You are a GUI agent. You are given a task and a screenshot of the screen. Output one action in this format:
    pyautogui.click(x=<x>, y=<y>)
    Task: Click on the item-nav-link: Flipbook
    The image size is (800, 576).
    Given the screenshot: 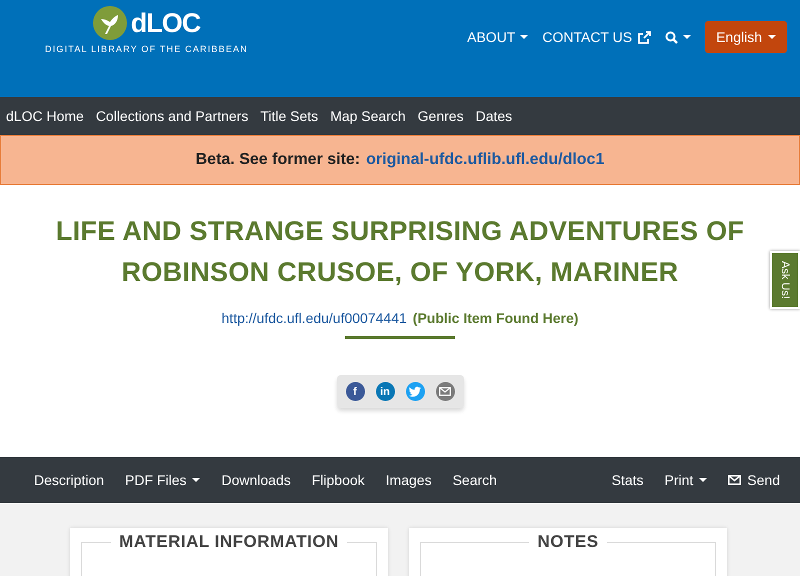 What is the action you would take?
    pyautogui.click(x=338, y=480)
    